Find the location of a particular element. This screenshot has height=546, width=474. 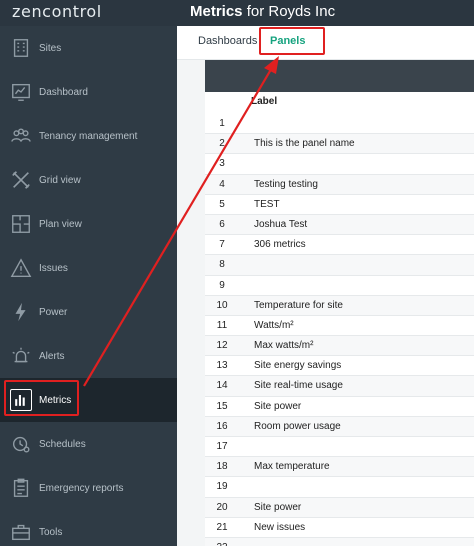

row-label: Joshua Test is located at coordinates (281, 224).